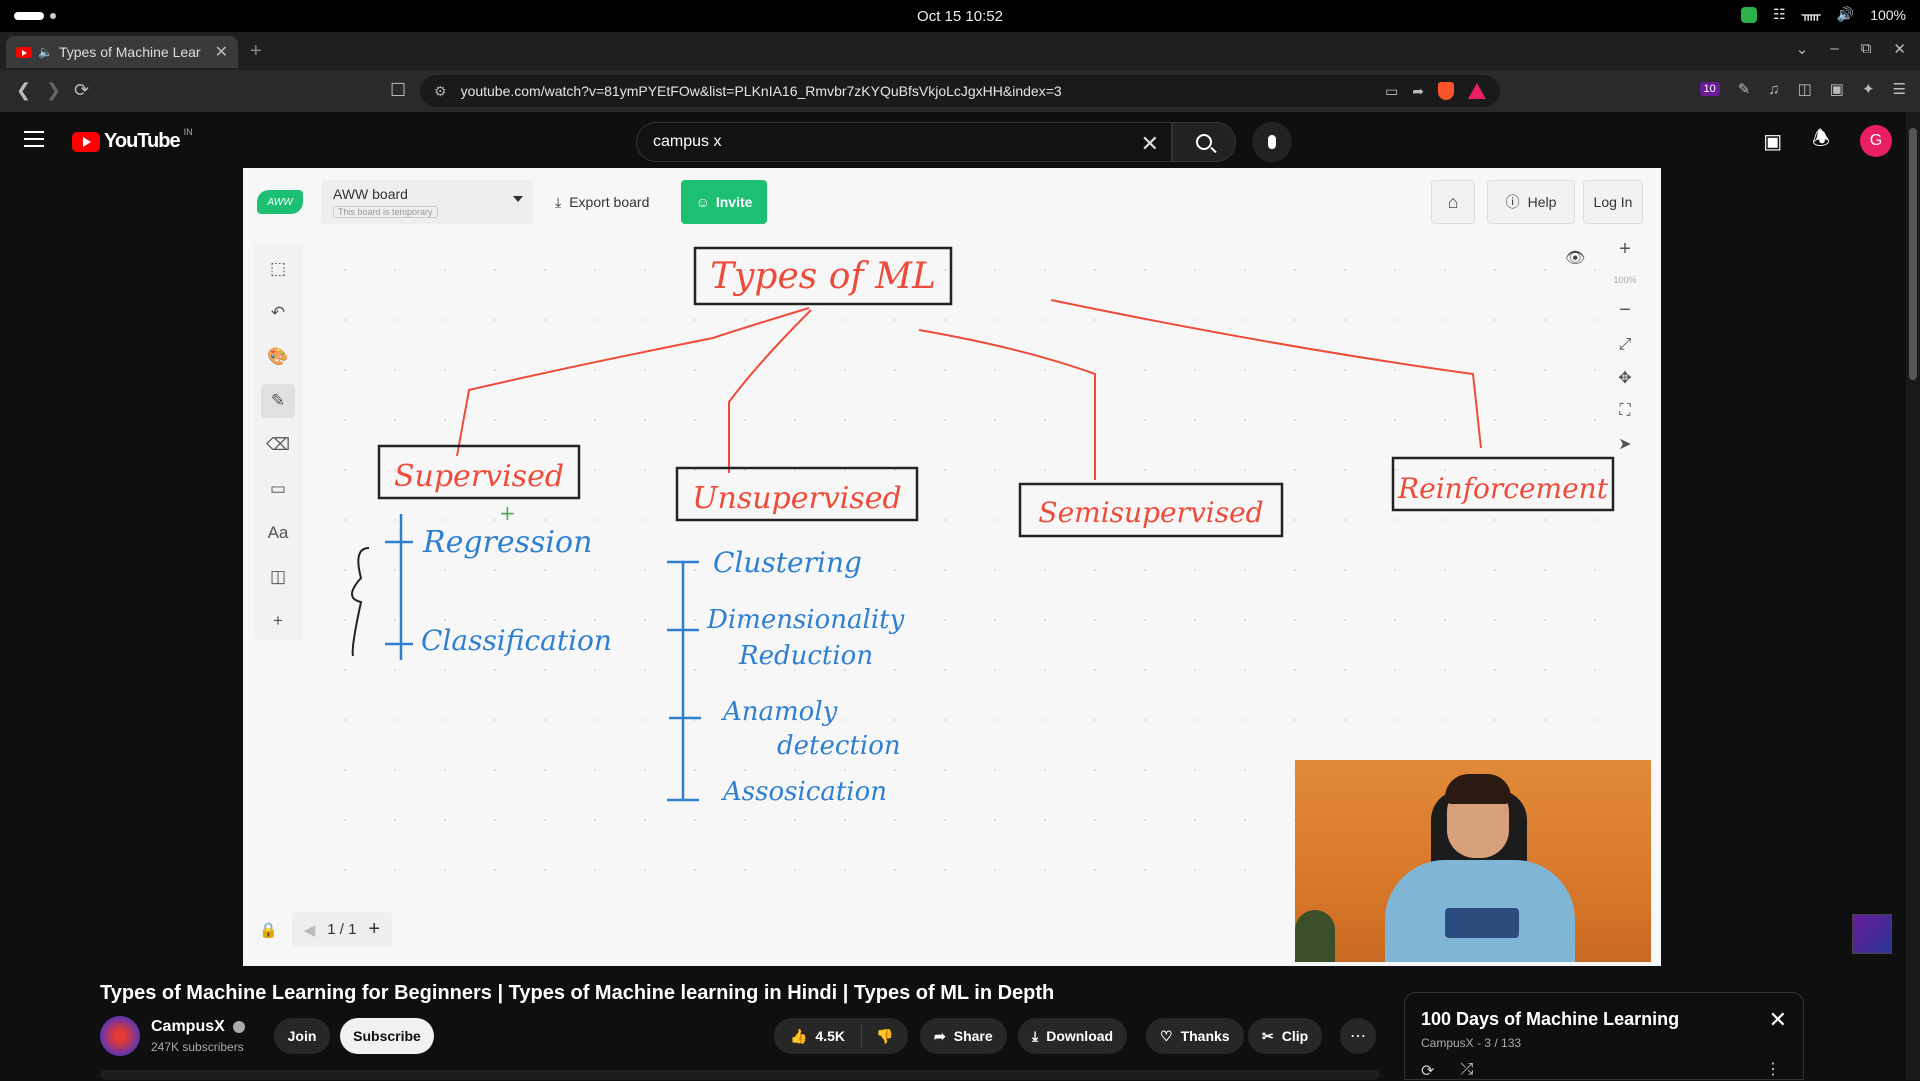  Describe the element at coordinates (1805, 89) in the screenshot. I see `sidebar-icon: ◫` at that location.